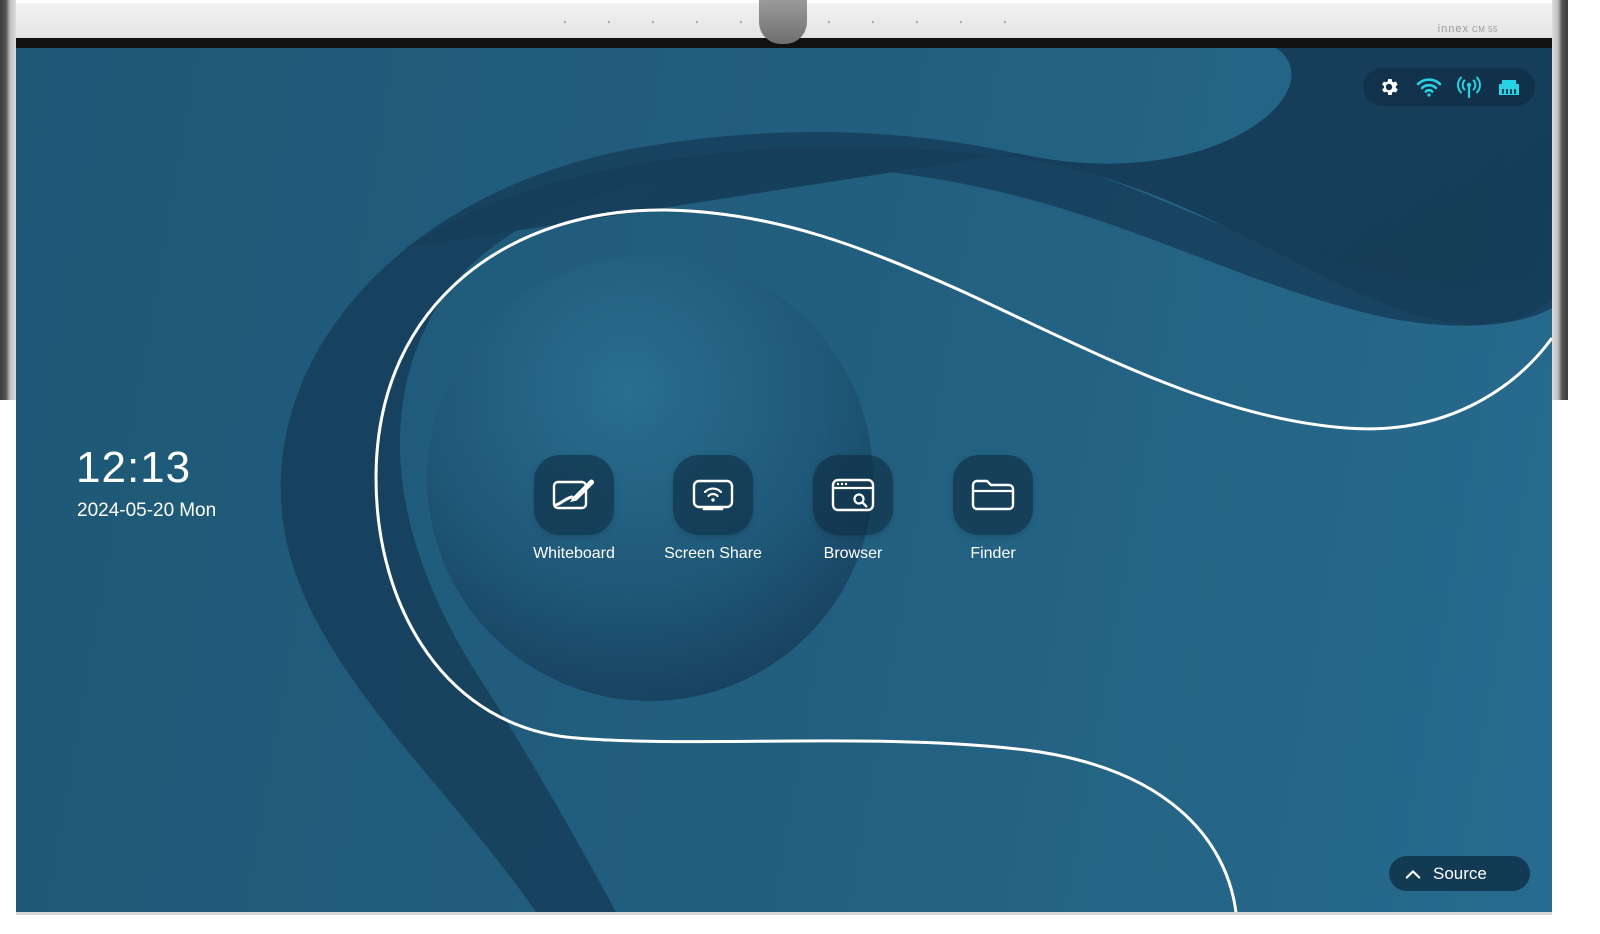 This screenshot has width=1600, height=934. I want to click on source-label: Source, so click(1460, 873).